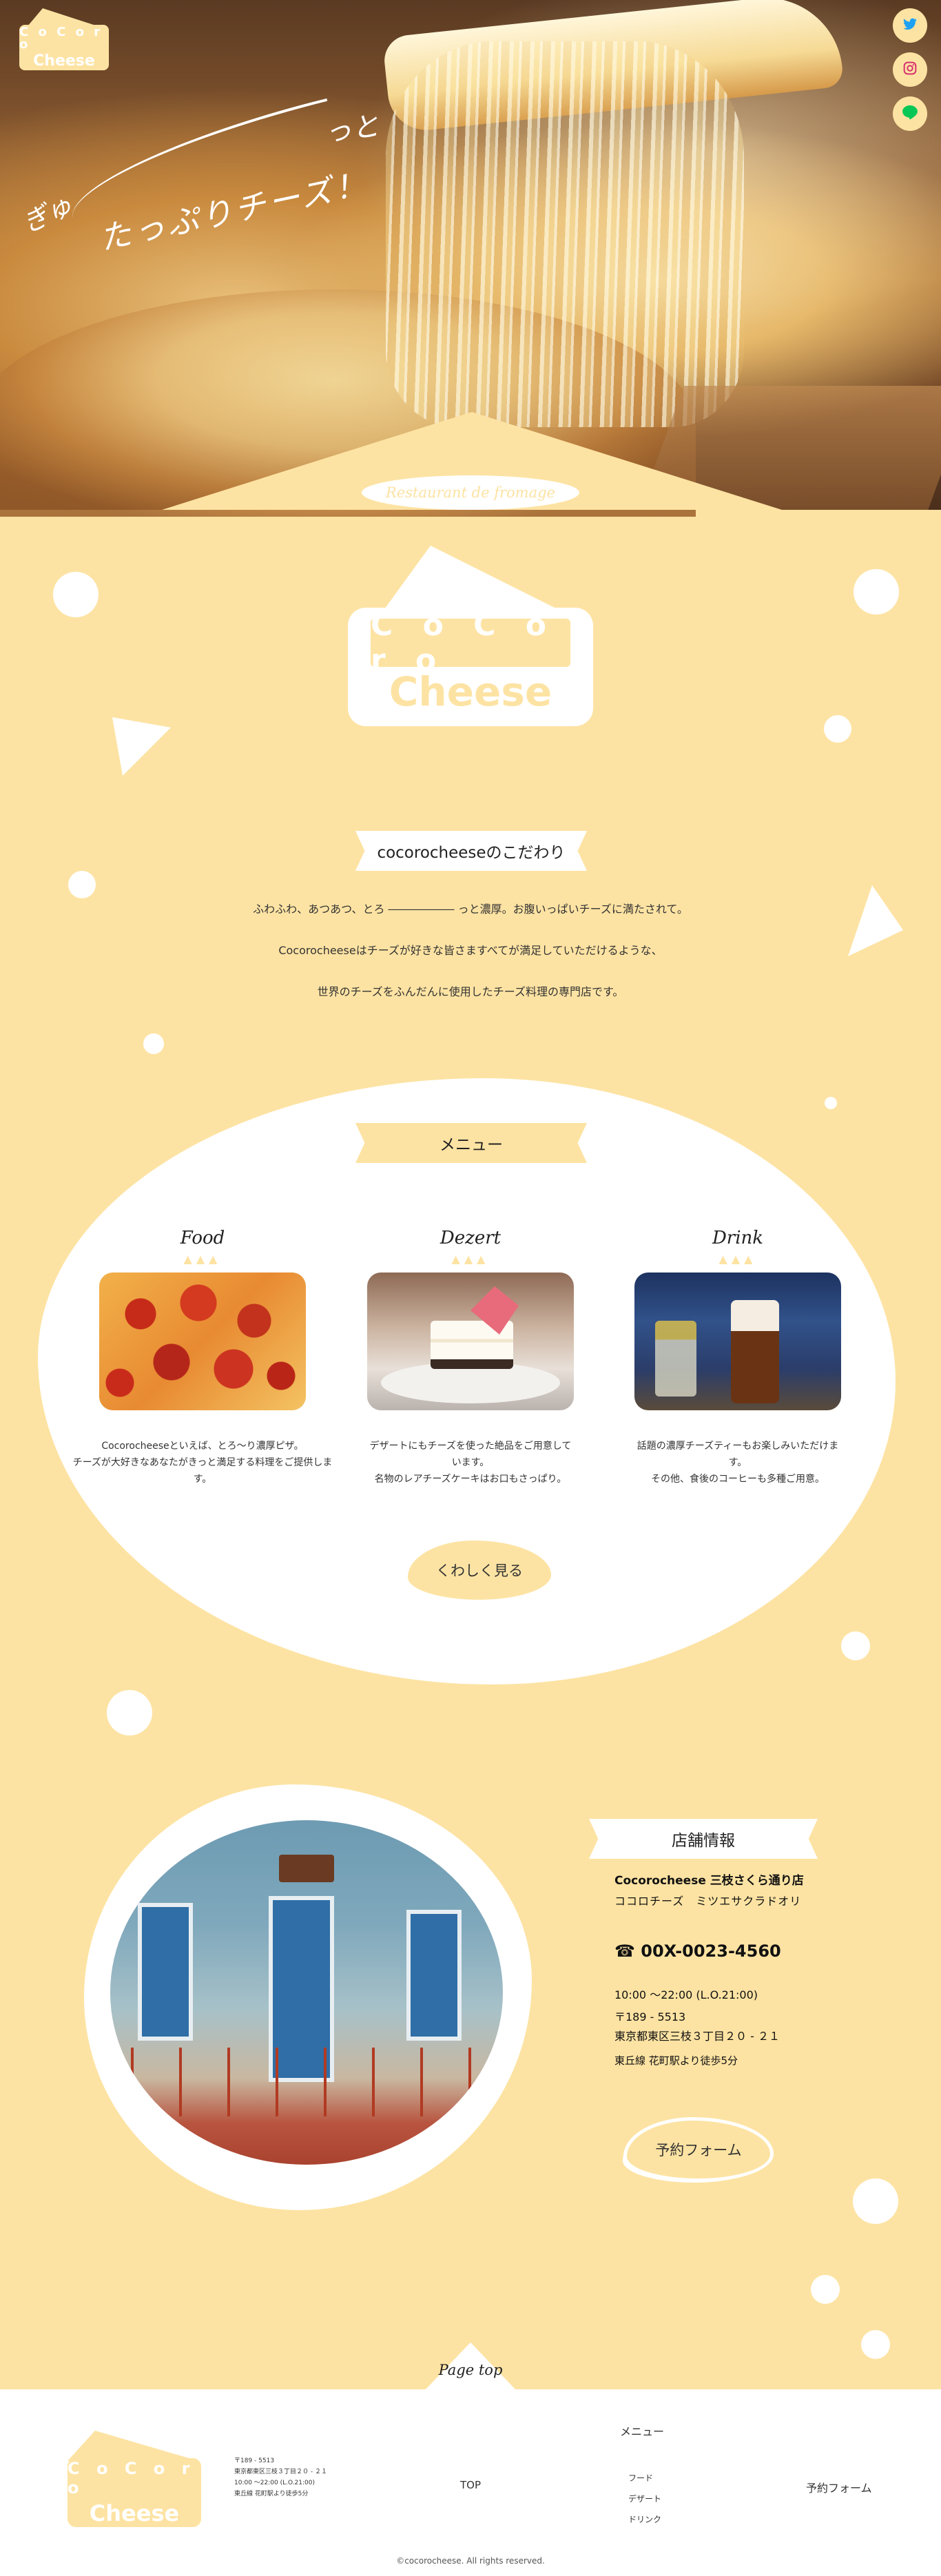  What do you see at coordinates (275, 2483) in the screenshot?
I see `footer-info-line: 10:00 ～22:00 (L.O.21:00)` at bounding box center [275, 2483].